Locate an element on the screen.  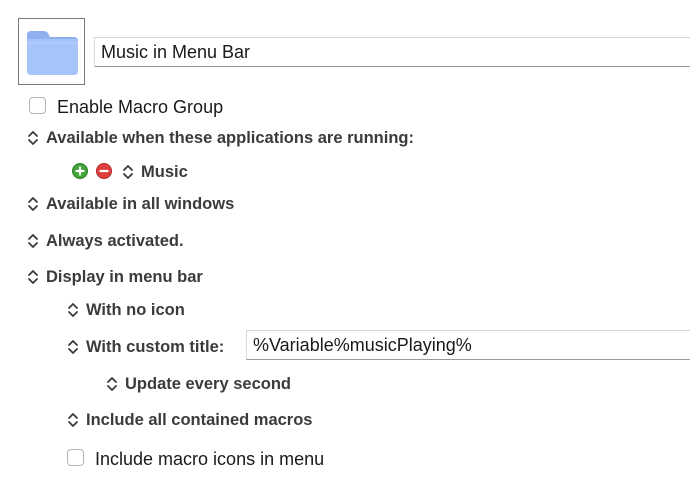
activation-popup: Always activated. is located at coordinates (105, 241).